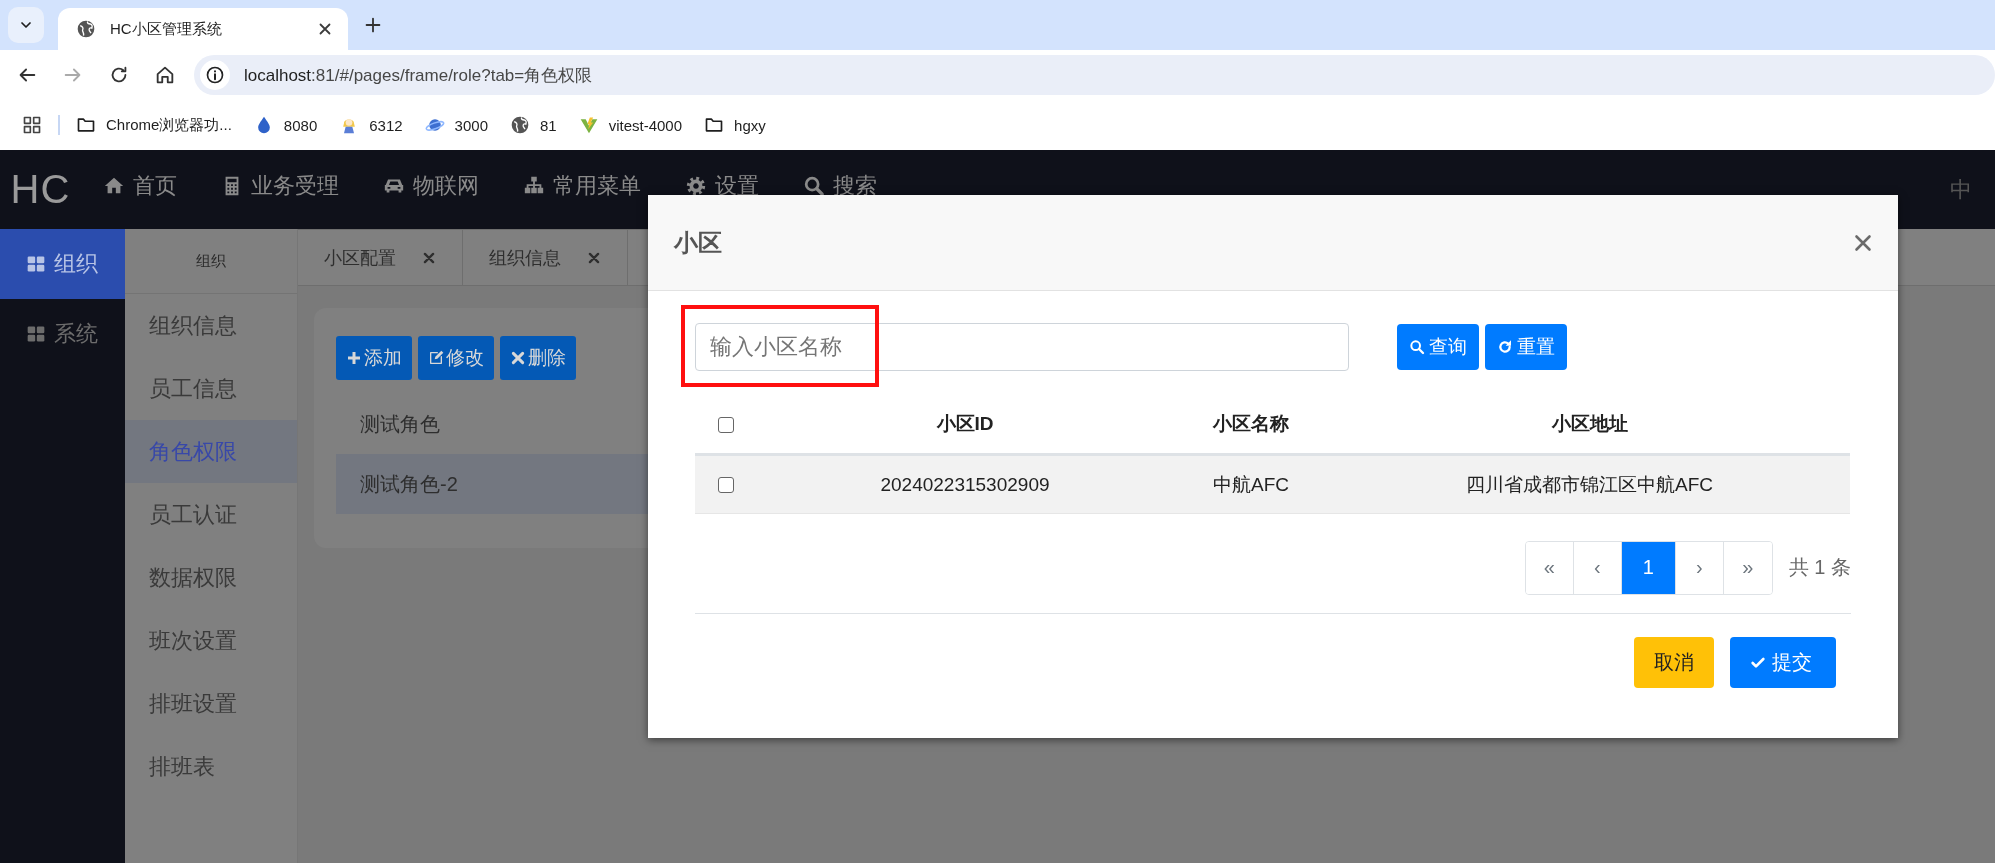 The image size is (1995, 863). I want to click on edit-icon, so click(436, 358).